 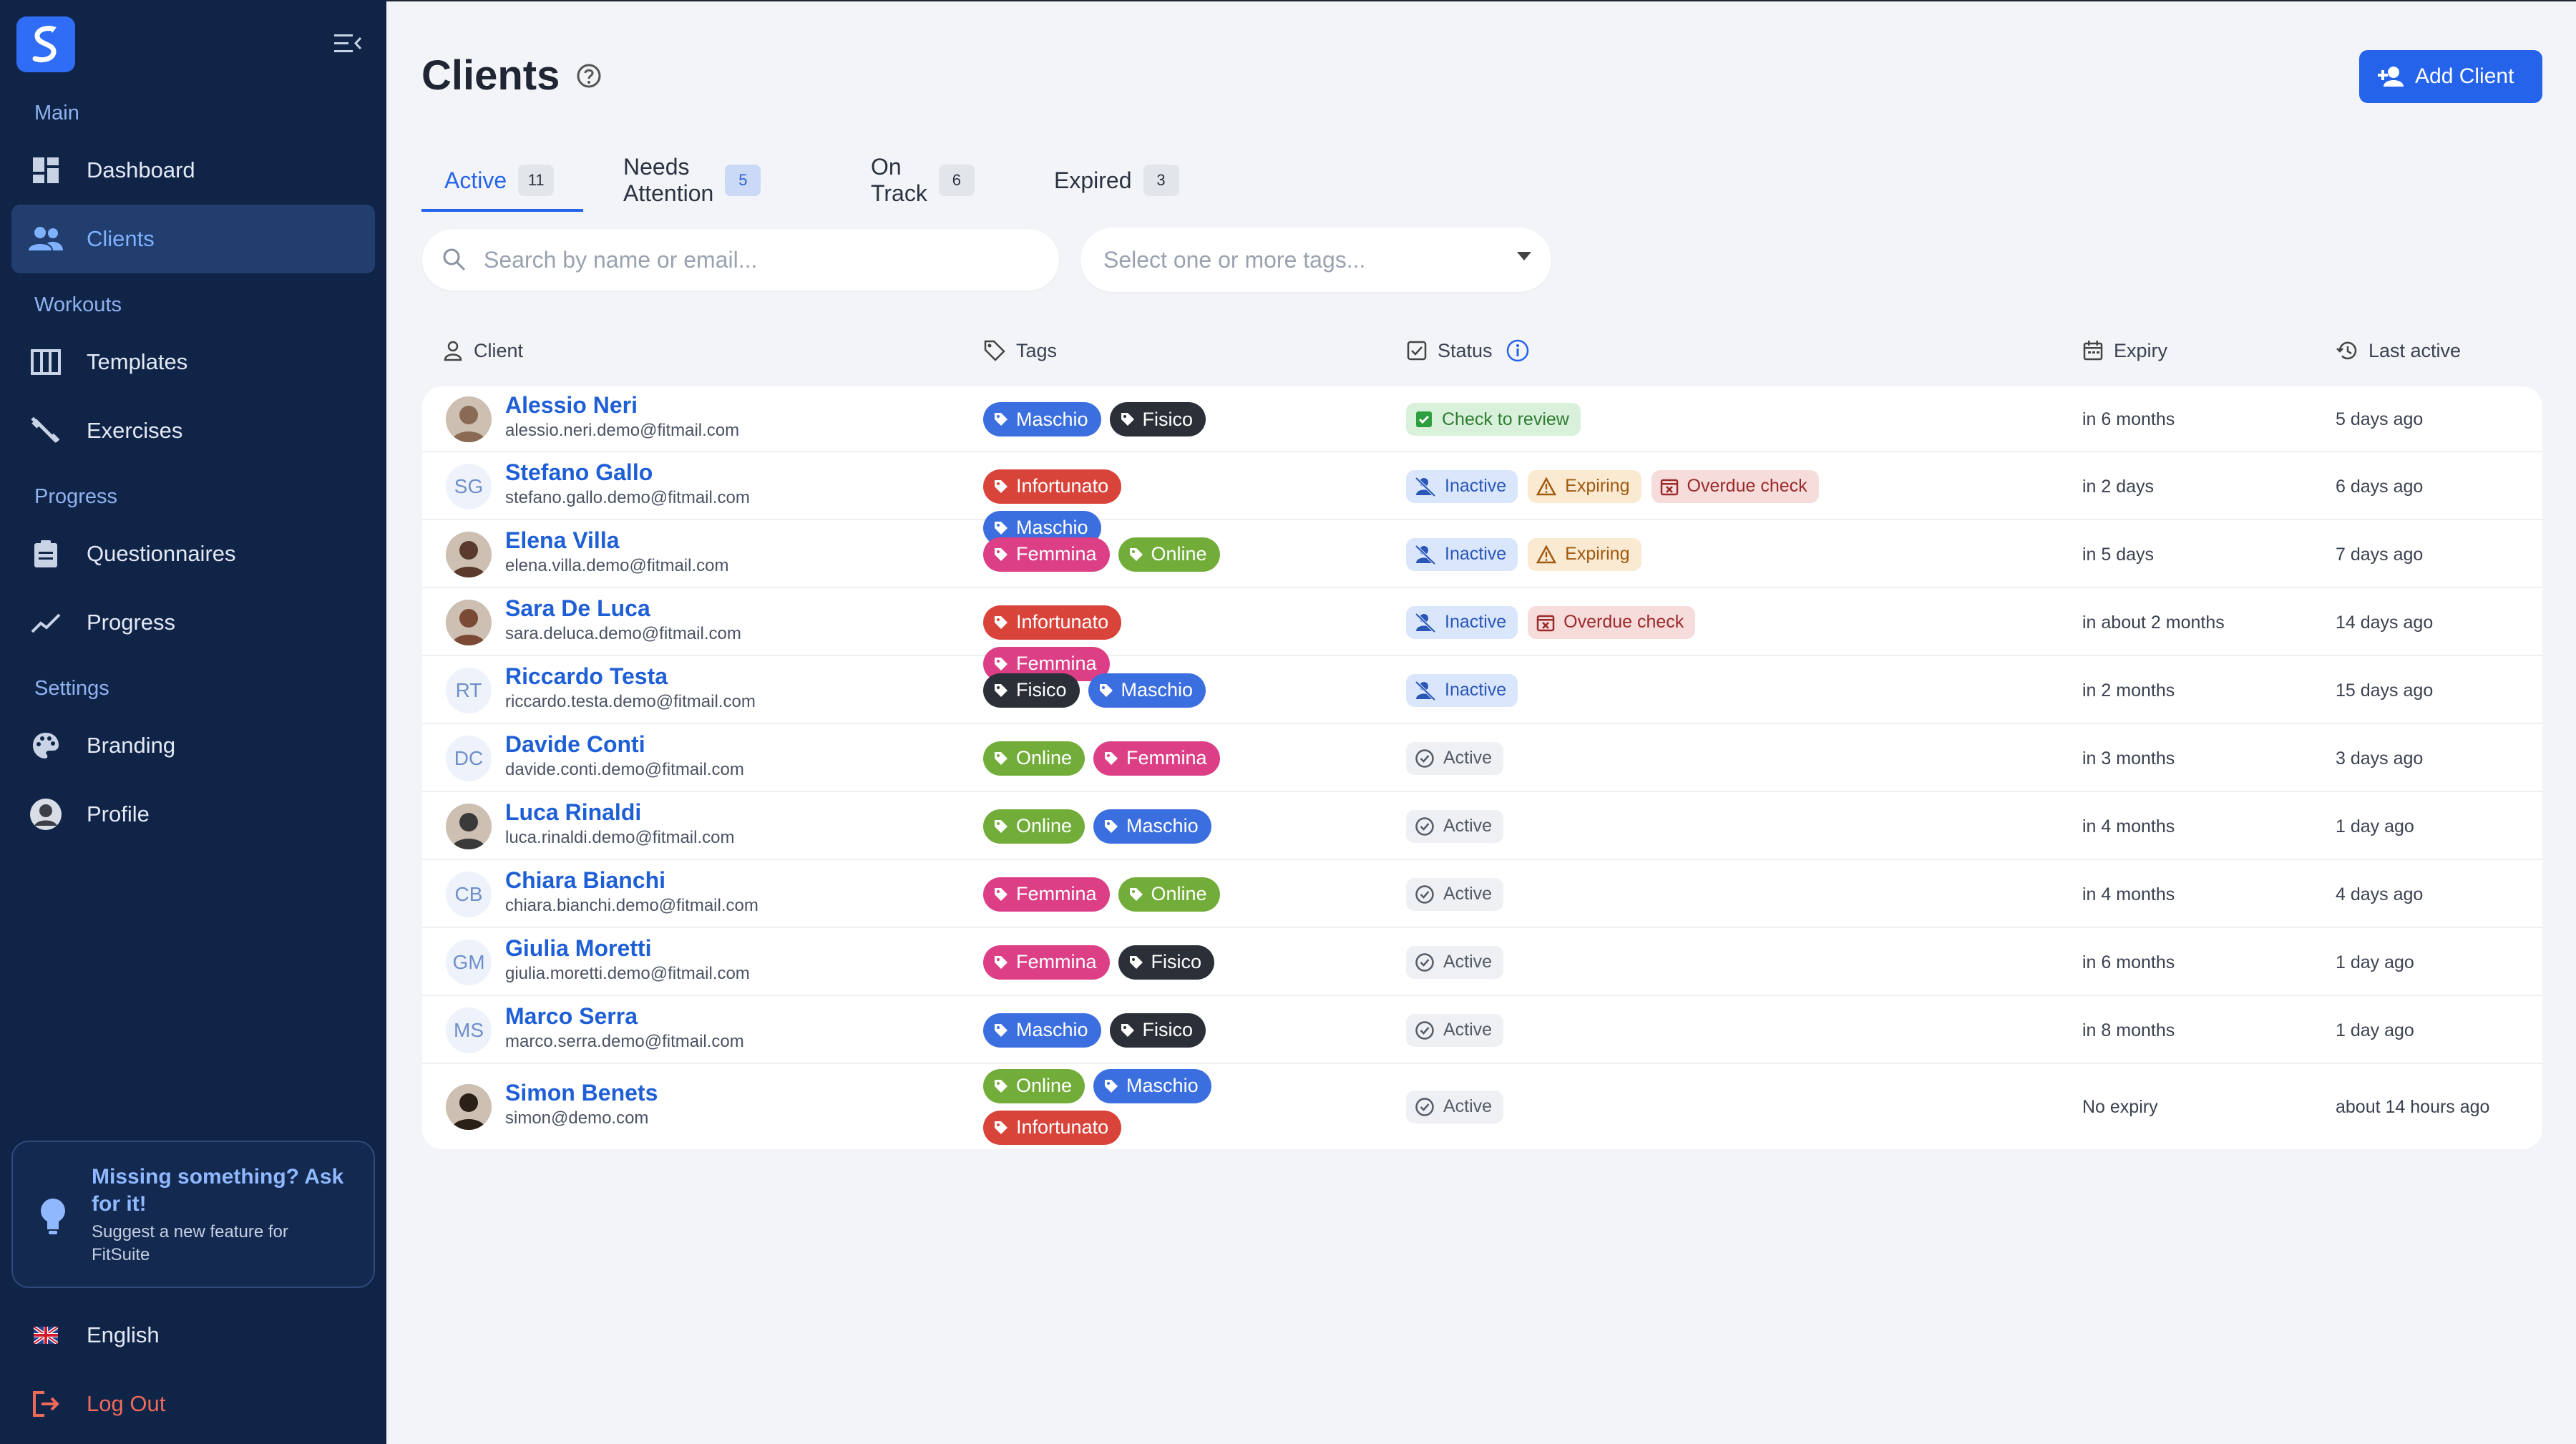 What do you see at coordinates (579, 473) in the screenshot?
I see `client-name-link: Stefano Gallo` at bounding box center [579, 473].